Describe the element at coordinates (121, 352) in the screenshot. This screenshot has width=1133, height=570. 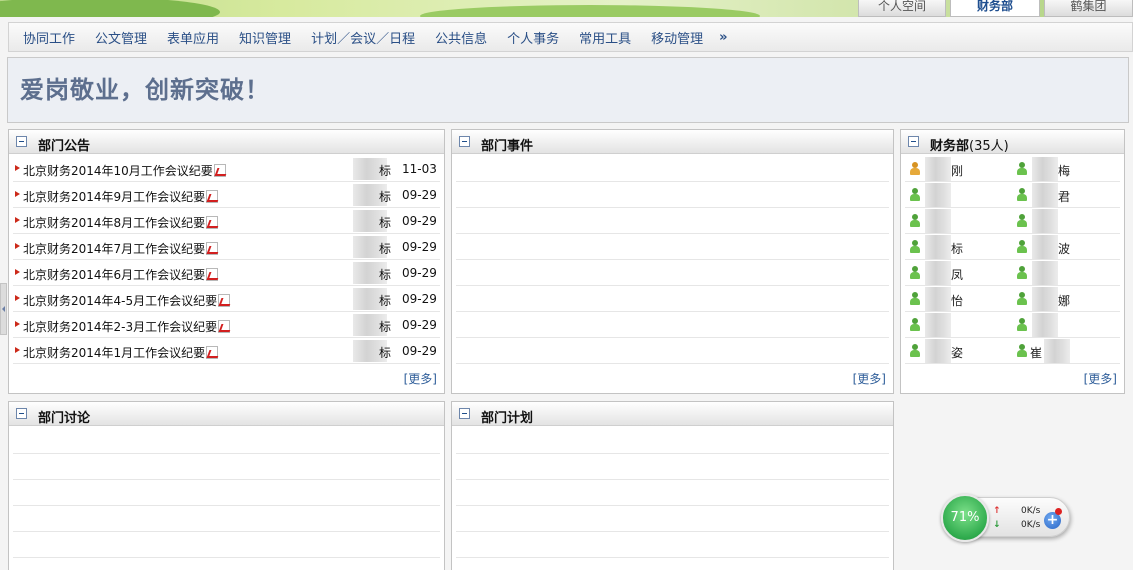
I see `notice-link: 北京财务2014年1月工作会议纪要` at that location.